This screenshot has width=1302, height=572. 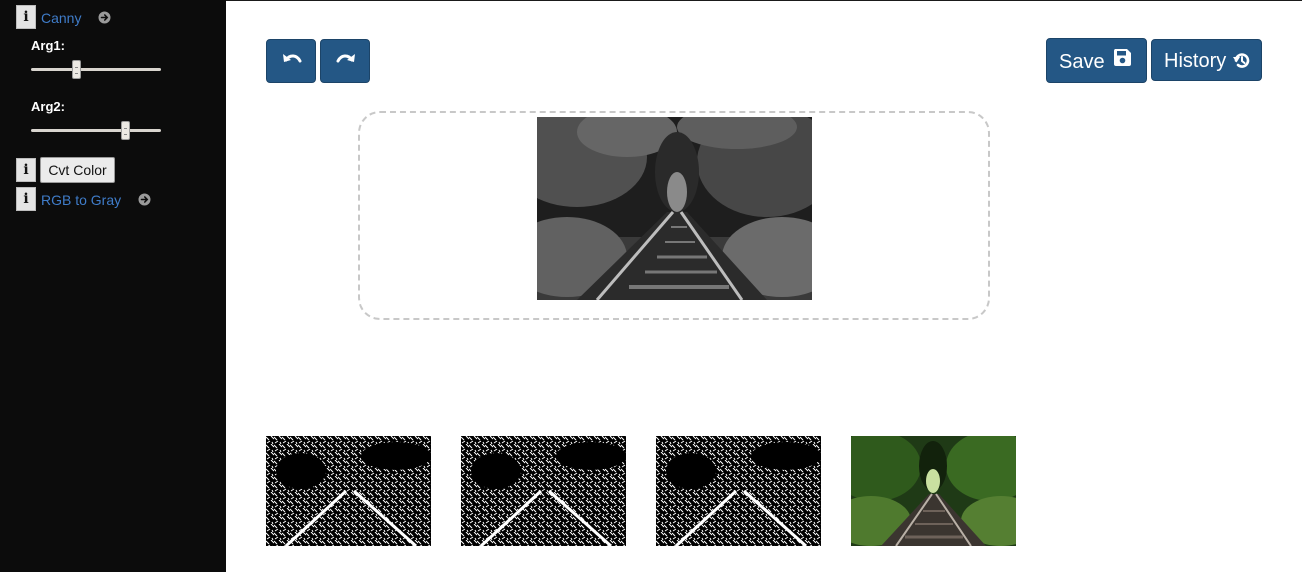 I want to click on undo-button, so click(x=291, y=61).